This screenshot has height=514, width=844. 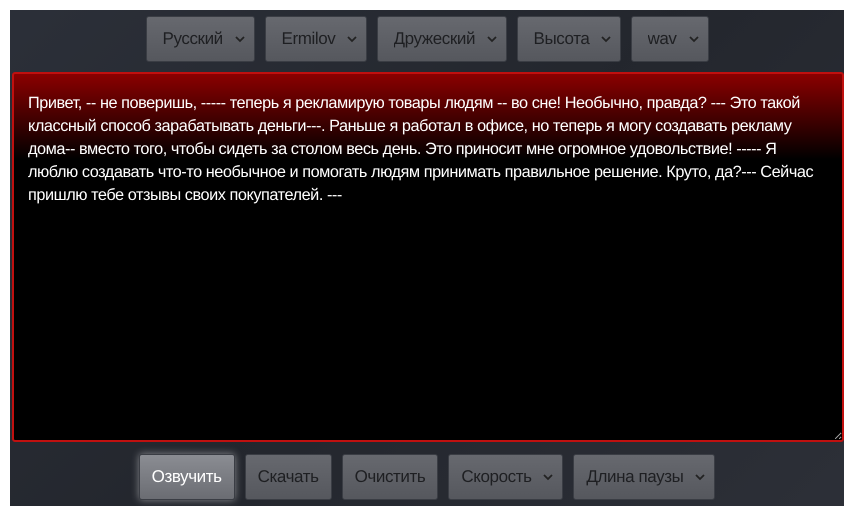 What do you see at coordinates (669, 39) in the screenshot?
I see `dropdown: wav` at bounding box center [669, 39].